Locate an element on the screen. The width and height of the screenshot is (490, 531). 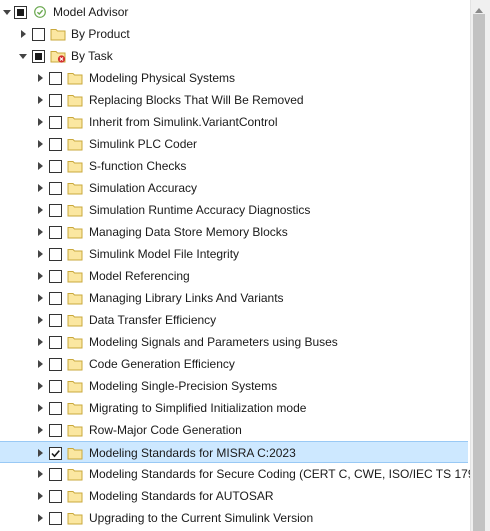
tree-node-label: Simulink PLC Coder is located at coordinates (143, 144).